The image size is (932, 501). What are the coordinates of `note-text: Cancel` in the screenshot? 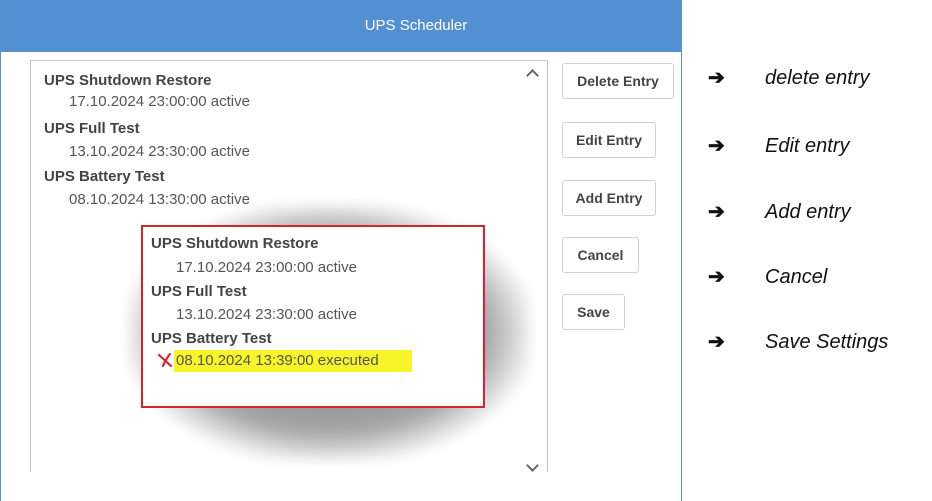 It's located at (796, 277).